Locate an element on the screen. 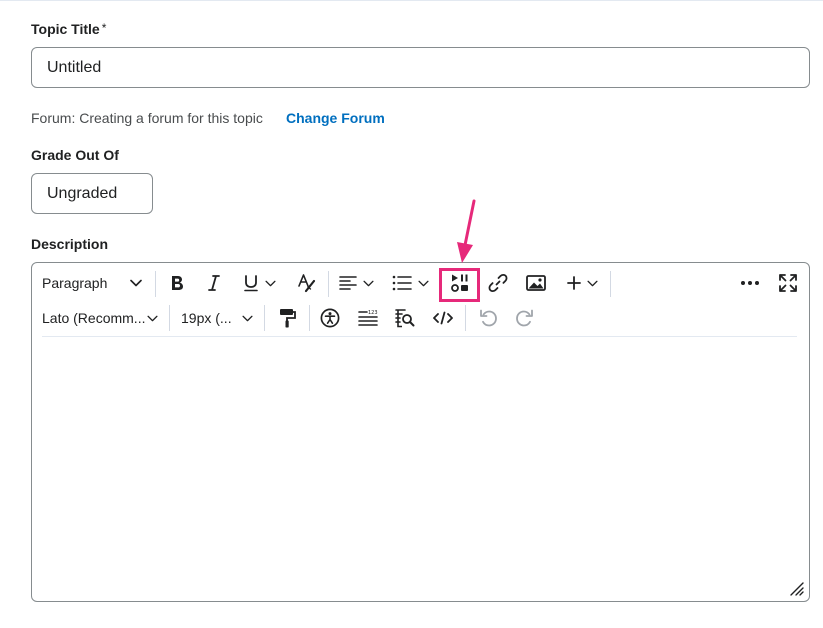 The image size is (823, 628). image-icon is located at coordinates (536, 283).